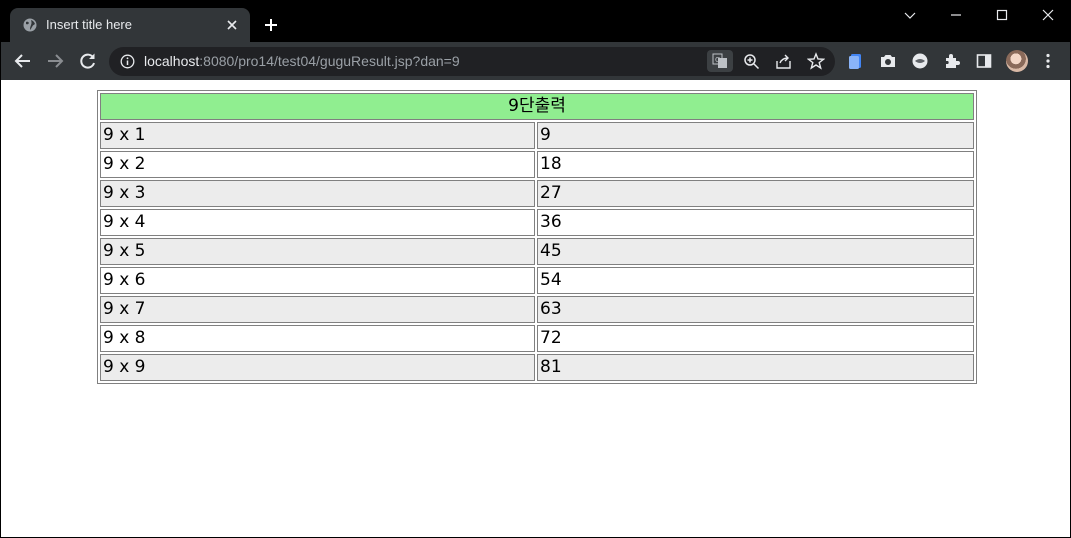 The height and width of the screenshot is (538, 1071). Describe the element at coordinates (755, 193) in the screenshot. I see `result-cell: 27` at that location.